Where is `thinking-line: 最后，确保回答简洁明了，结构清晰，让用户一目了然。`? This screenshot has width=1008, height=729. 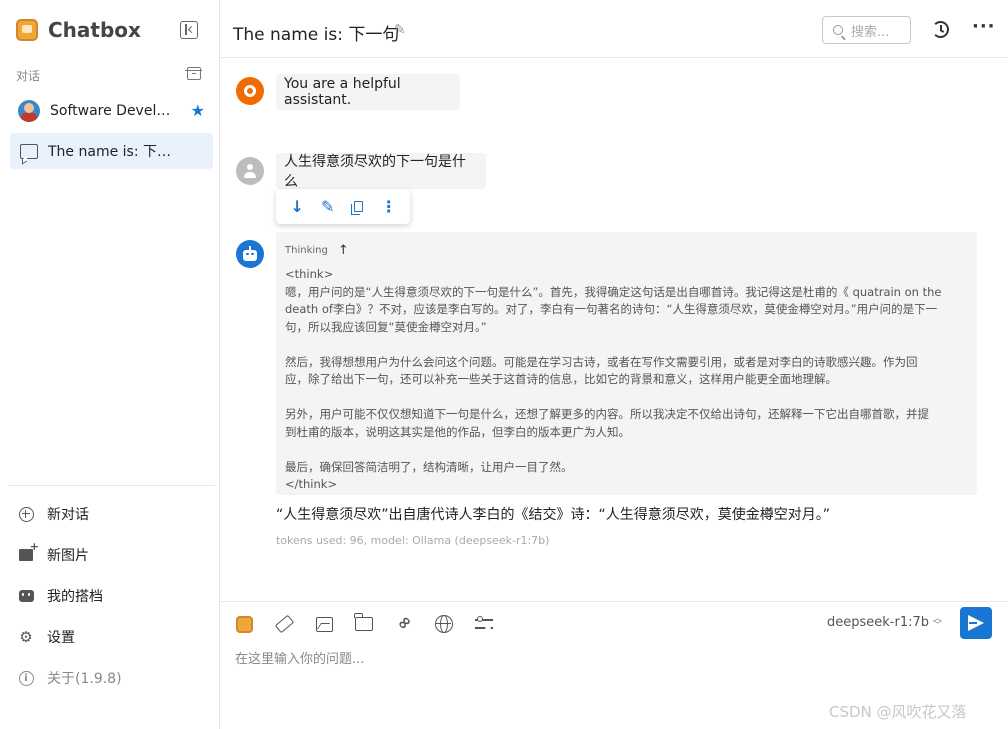 thinking-line: 最后，确保回答简洁明了，结构清晰，让用户一目了然。 is located at coordinates (429, 466).